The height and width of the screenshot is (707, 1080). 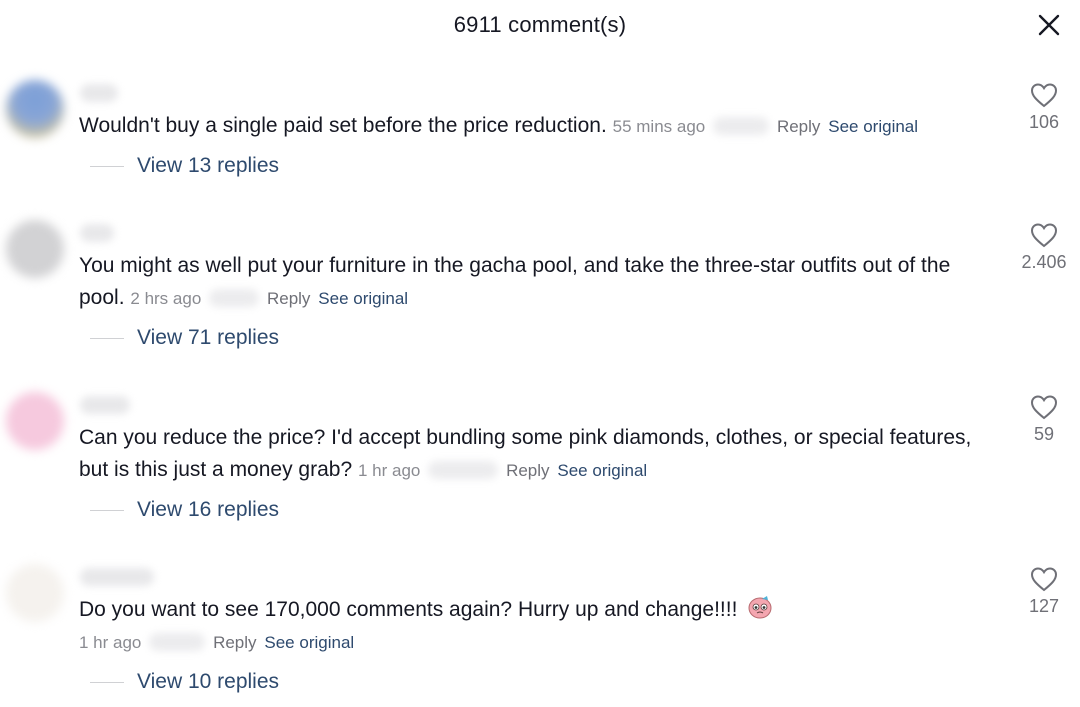 I want to click on like-count: 127, so click(x=1044, y=606).